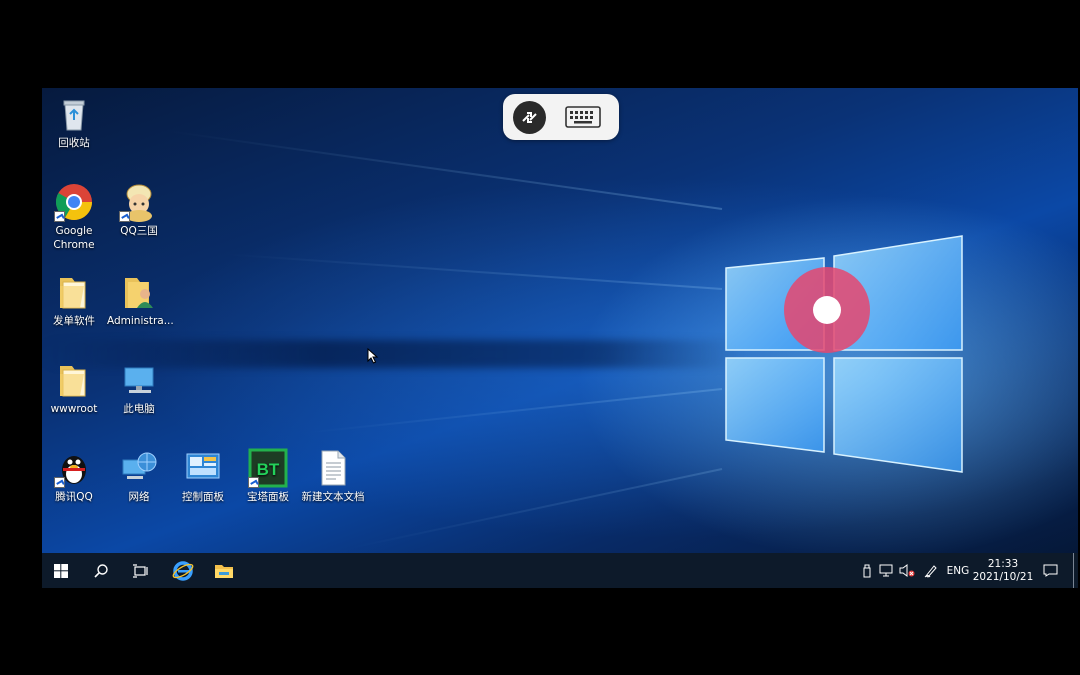 This screenshot has width=1080, height=675. Describe the element at coordinates (74, 497) in the screenshot. I see `icon-label: 腾讯QQ` at that location.